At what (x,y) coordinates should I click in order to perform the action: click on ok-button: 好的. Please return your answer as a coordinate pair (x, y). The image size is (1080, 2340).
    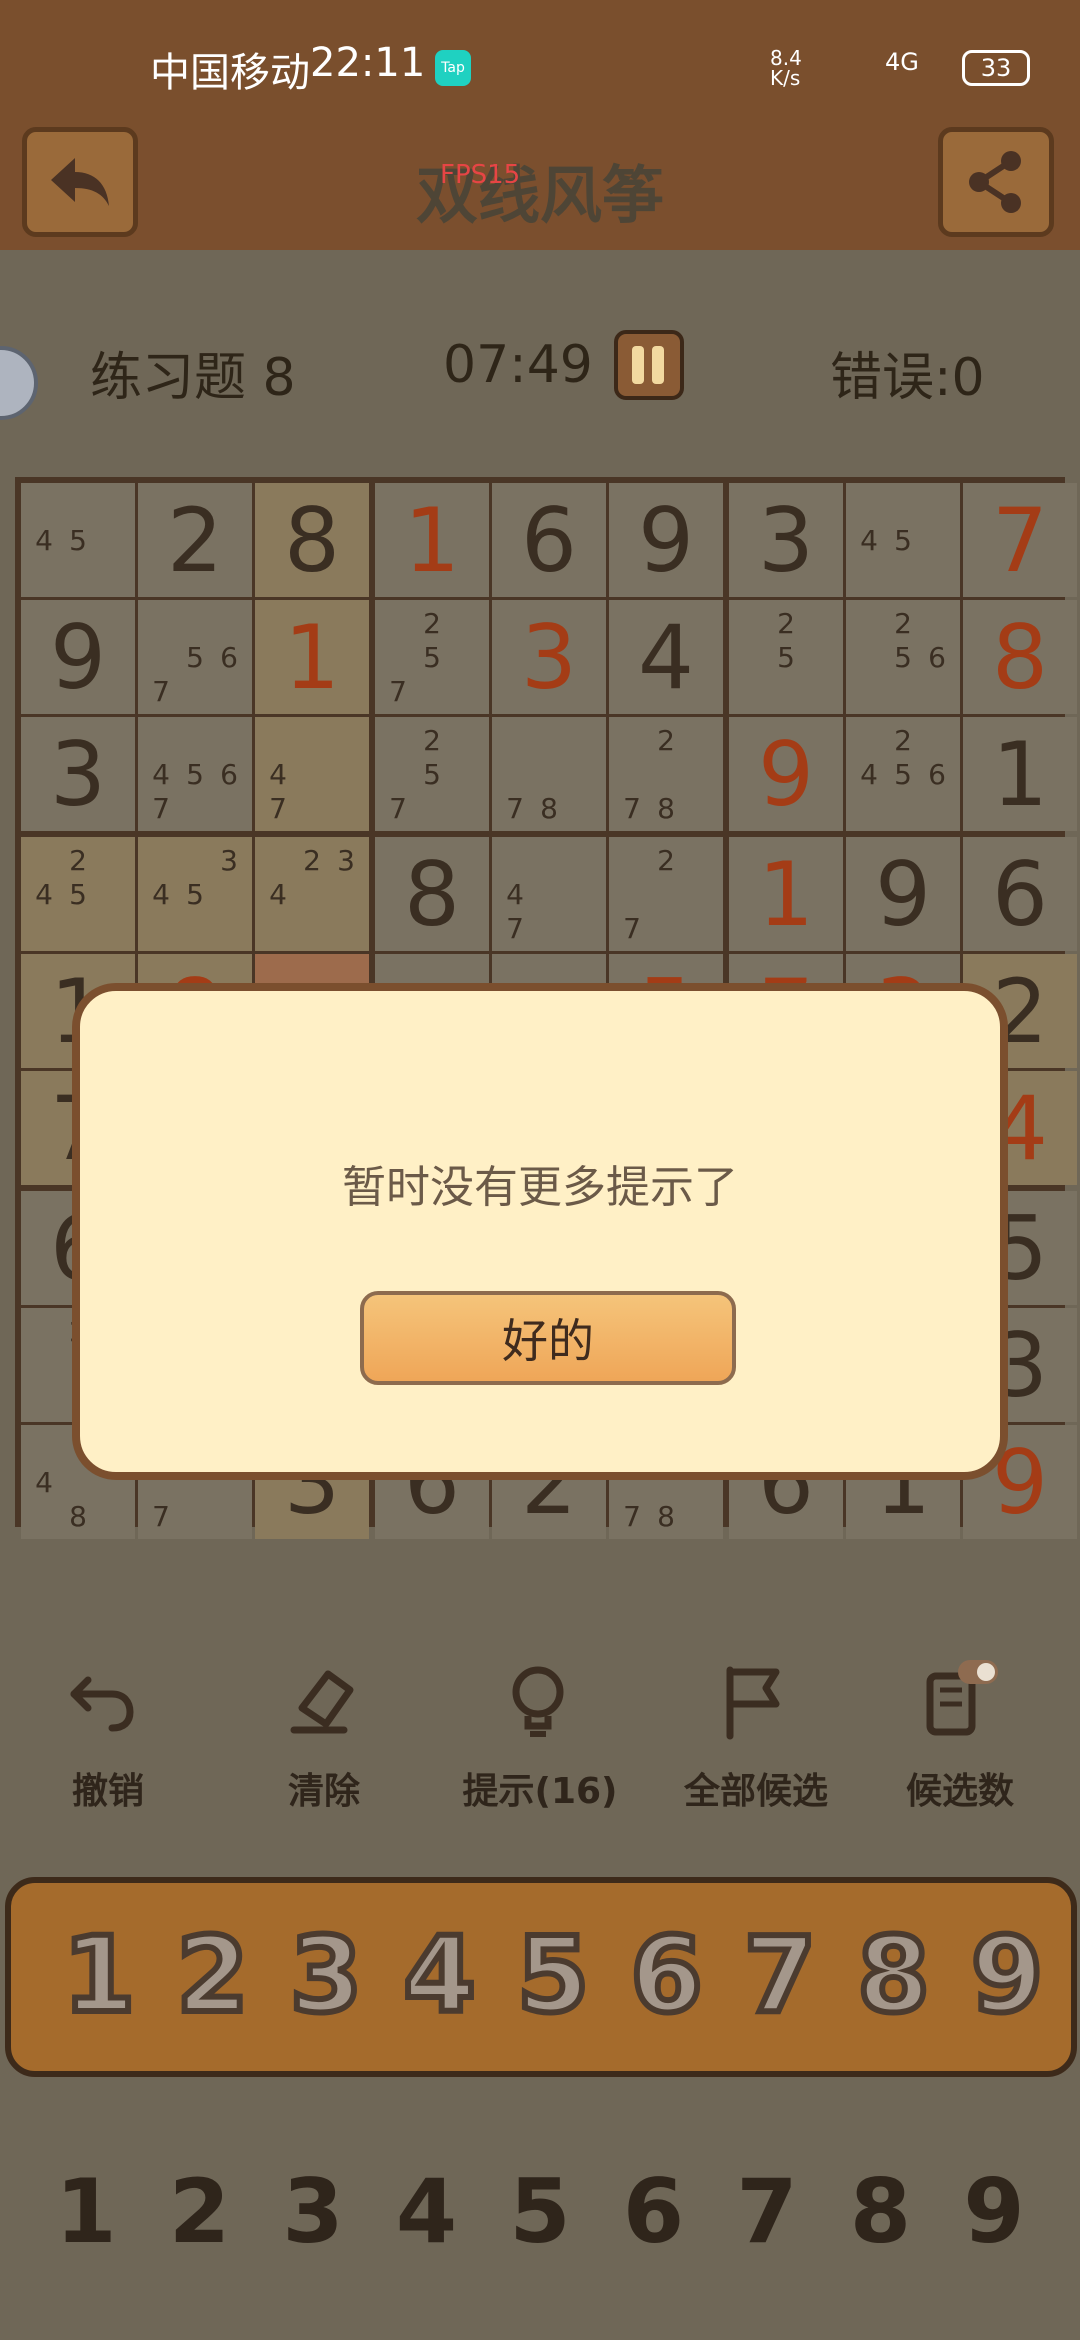
    Looking at the image, I should click on (548, 1338).